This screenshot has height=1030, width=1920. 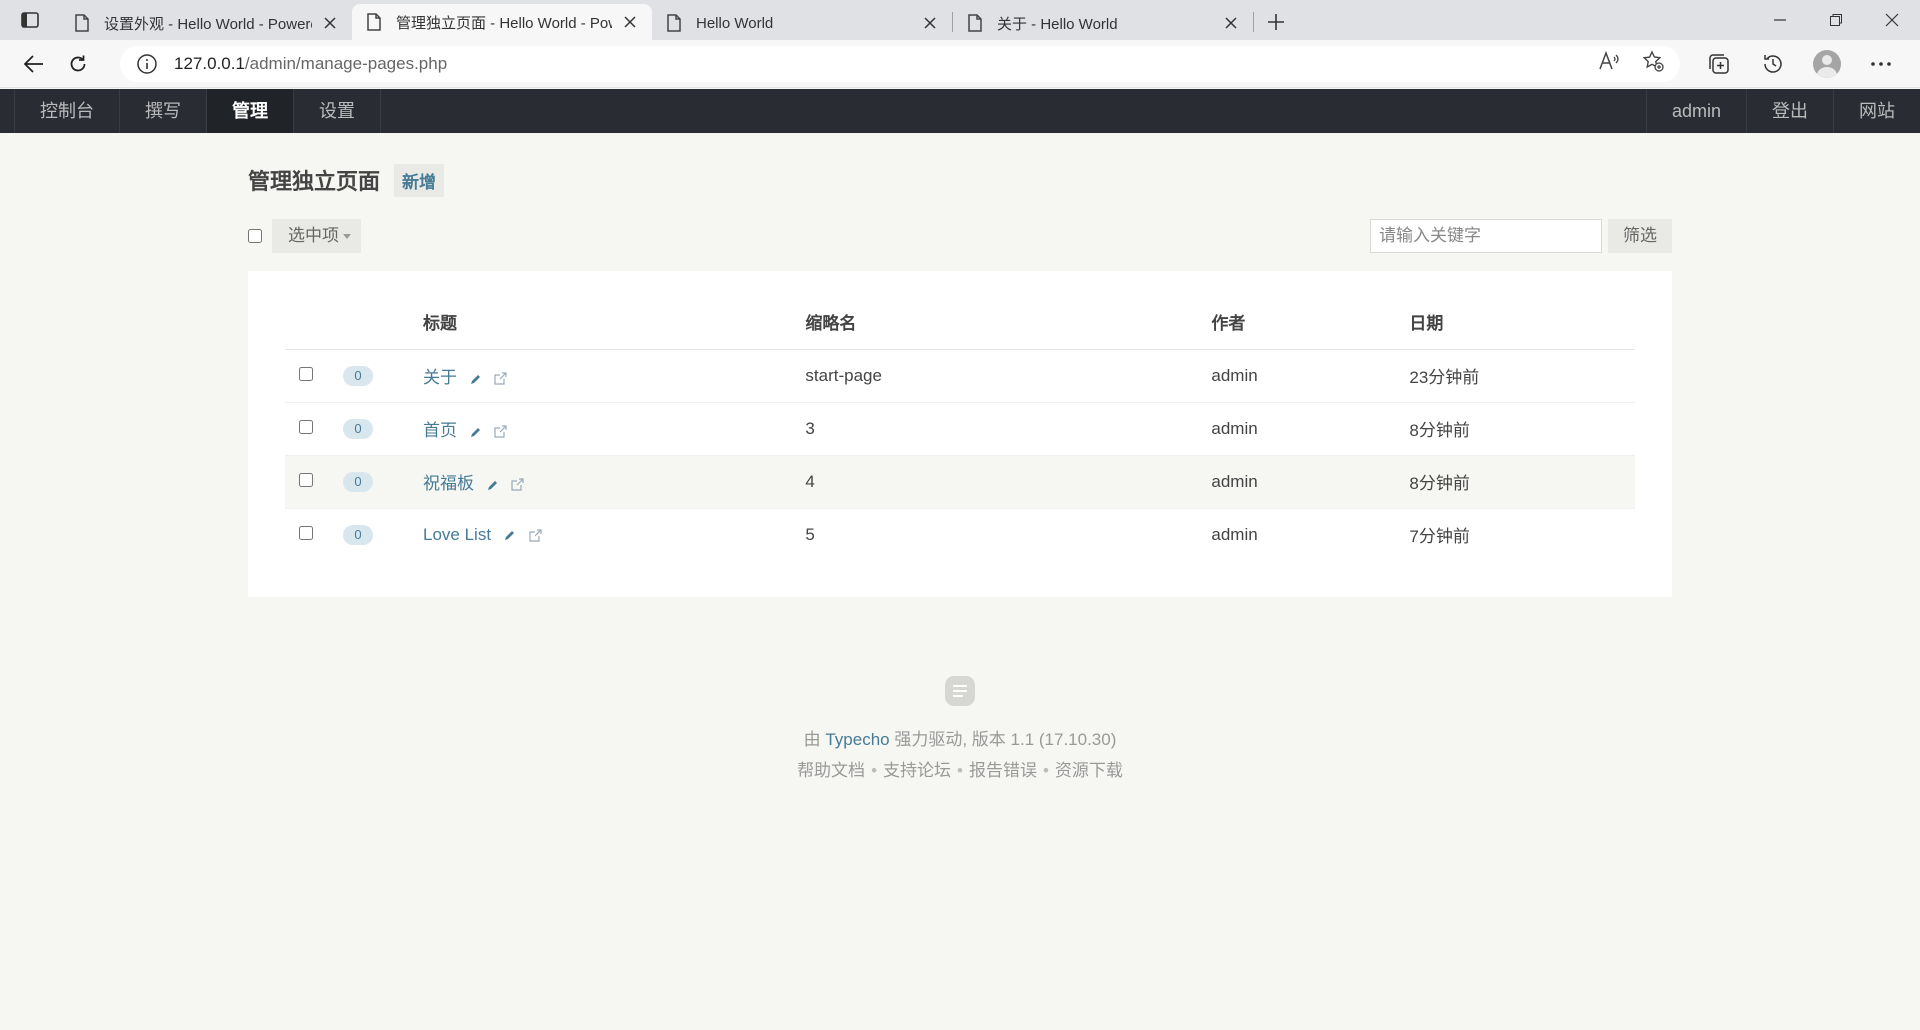 What do you see at coordinates (802, 23) in the screenshot?
I see `browser-tab-3: Hello World` at bounding box center [802, 23].